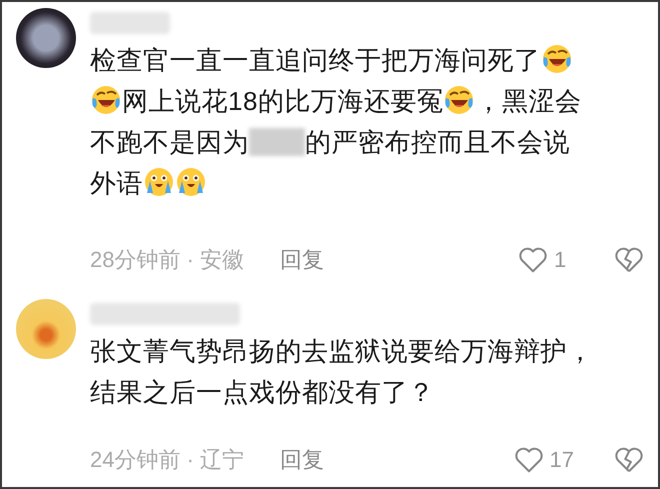  I want to click on comment-text: 检查官一直一直追问终于把万海问死了, so click(315, 60).